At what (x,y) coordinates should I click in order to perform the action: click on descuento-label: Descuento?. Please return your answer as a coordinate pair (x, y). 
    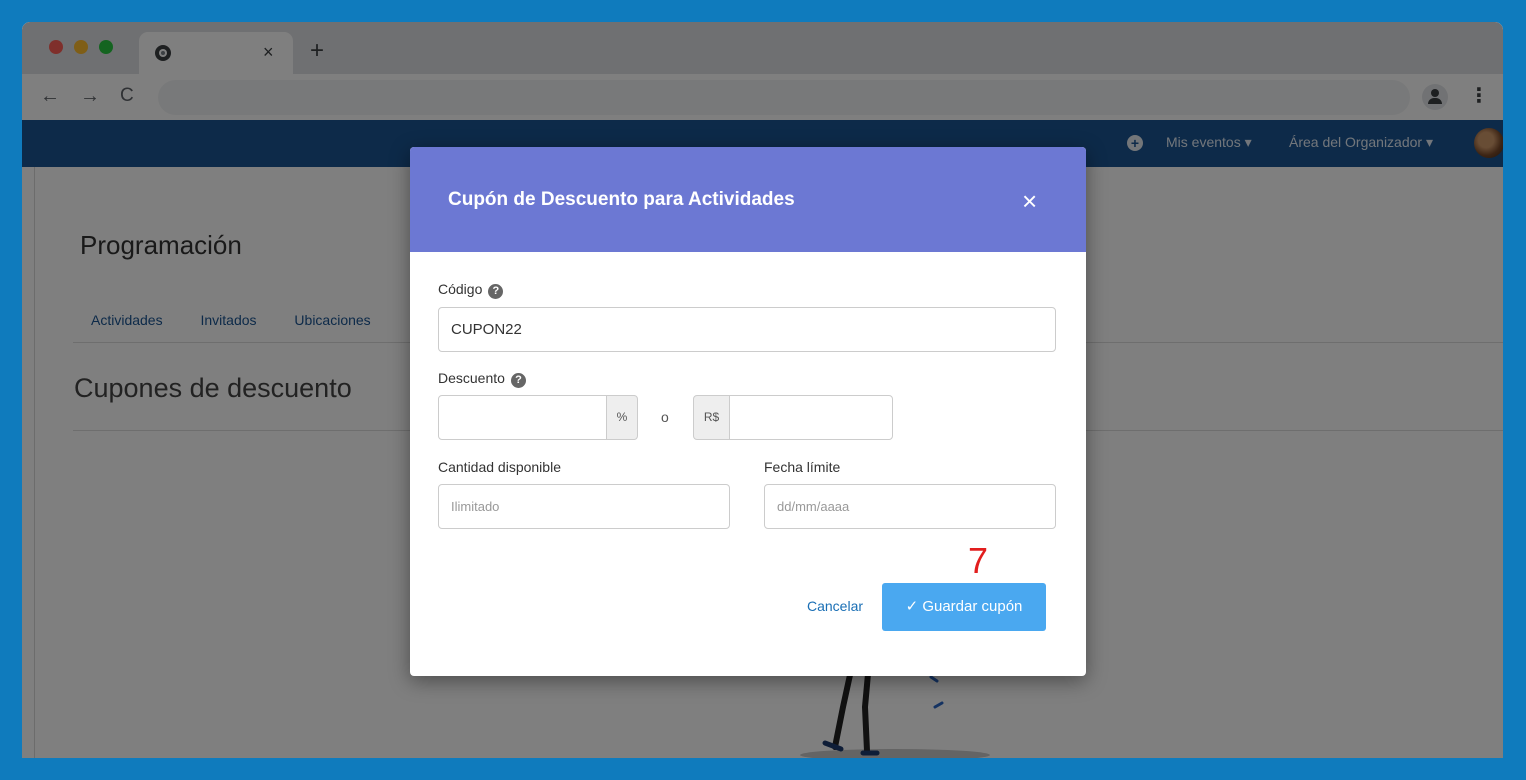
    Looking at the image, I should click on (482, 379).